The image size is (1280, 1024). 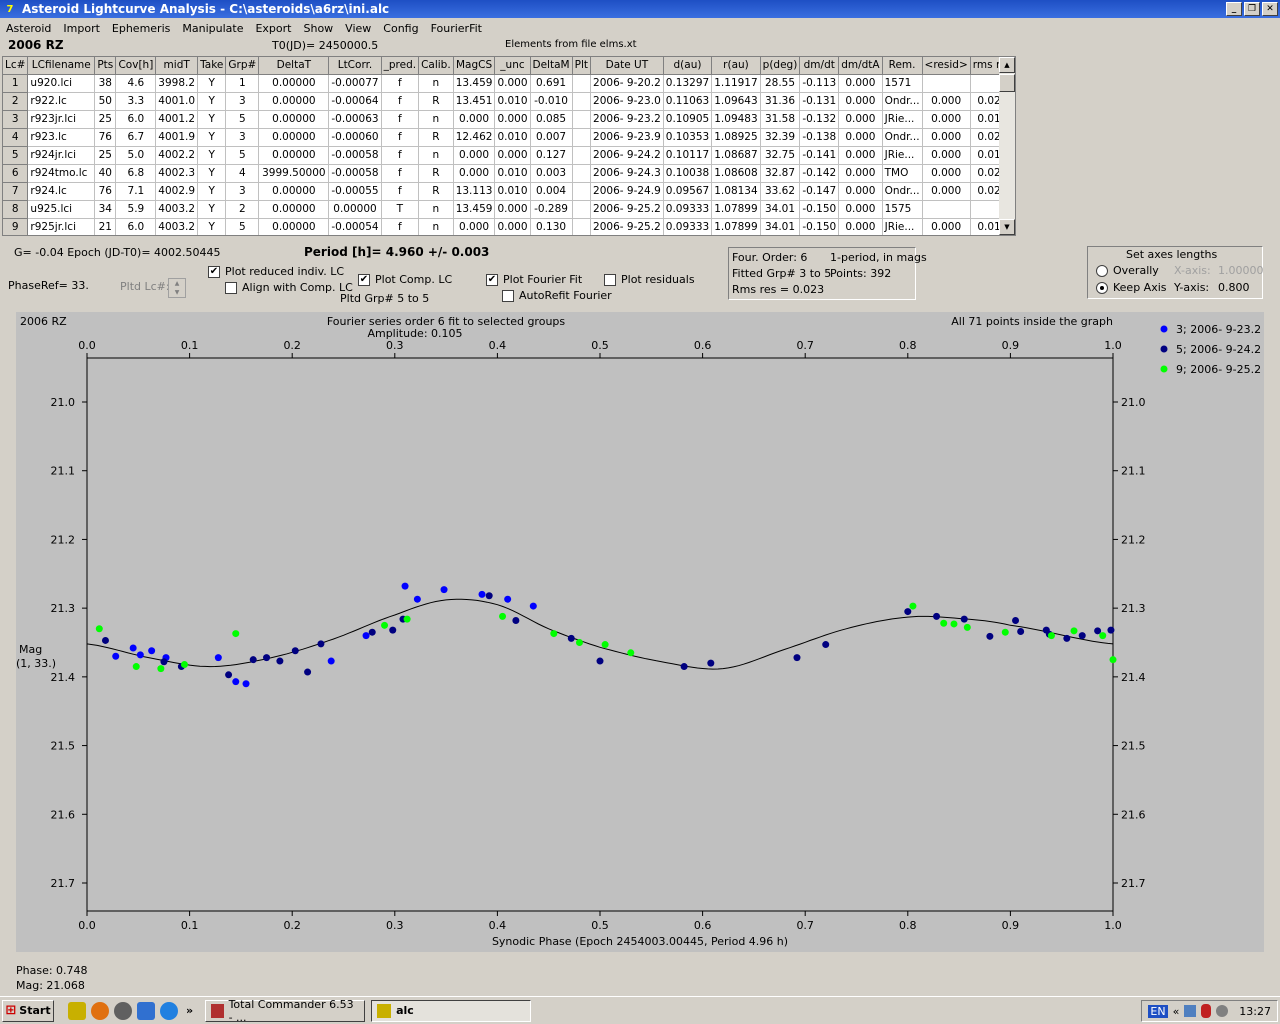 I want to click on column-header: Calib., so click(x=436, y=66).